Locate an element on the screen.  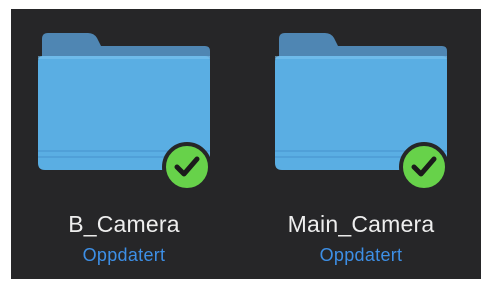
folder-name: Main_Camera is located at coordinates (361, 224).